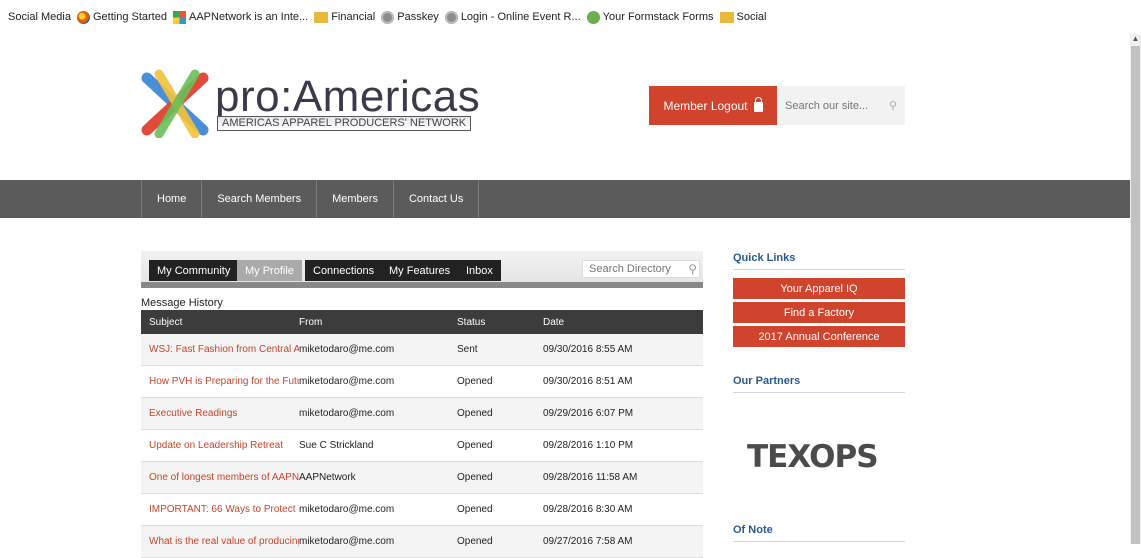 The image size is (1141, 558). Describe the element at coordinates (819, 336) in the screenshot. I see `quick-link-annual-conference: 2017 Annual Conference` at that location.